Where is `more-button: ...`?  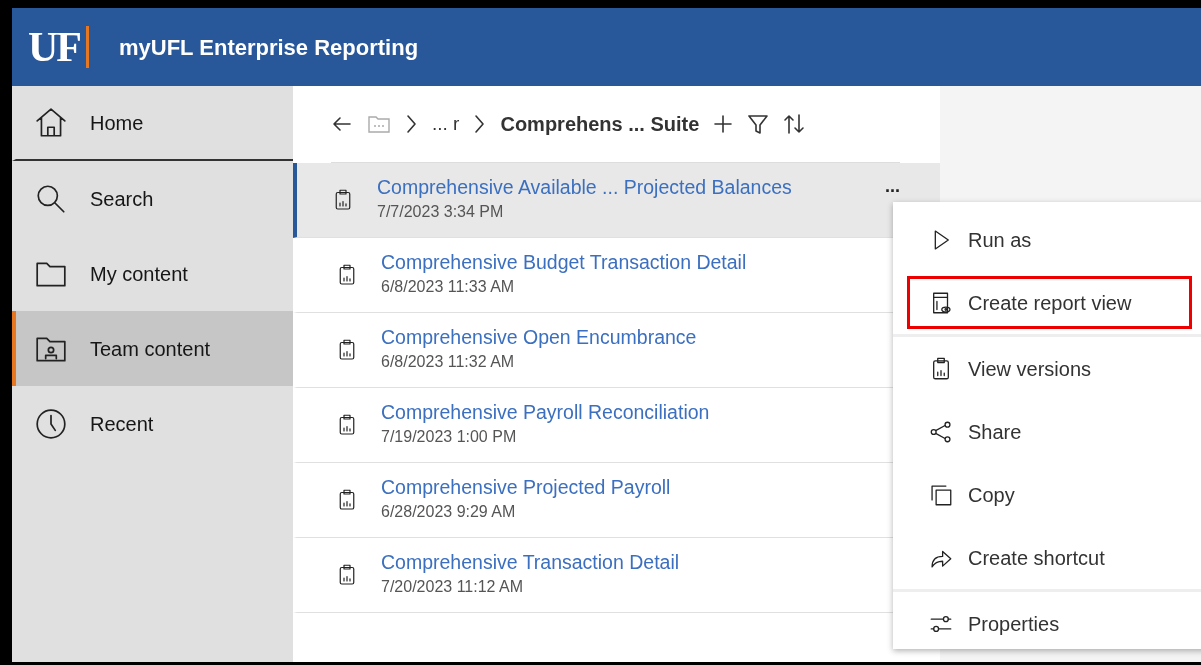
more-button: ... is located at coordinates (892, 186).